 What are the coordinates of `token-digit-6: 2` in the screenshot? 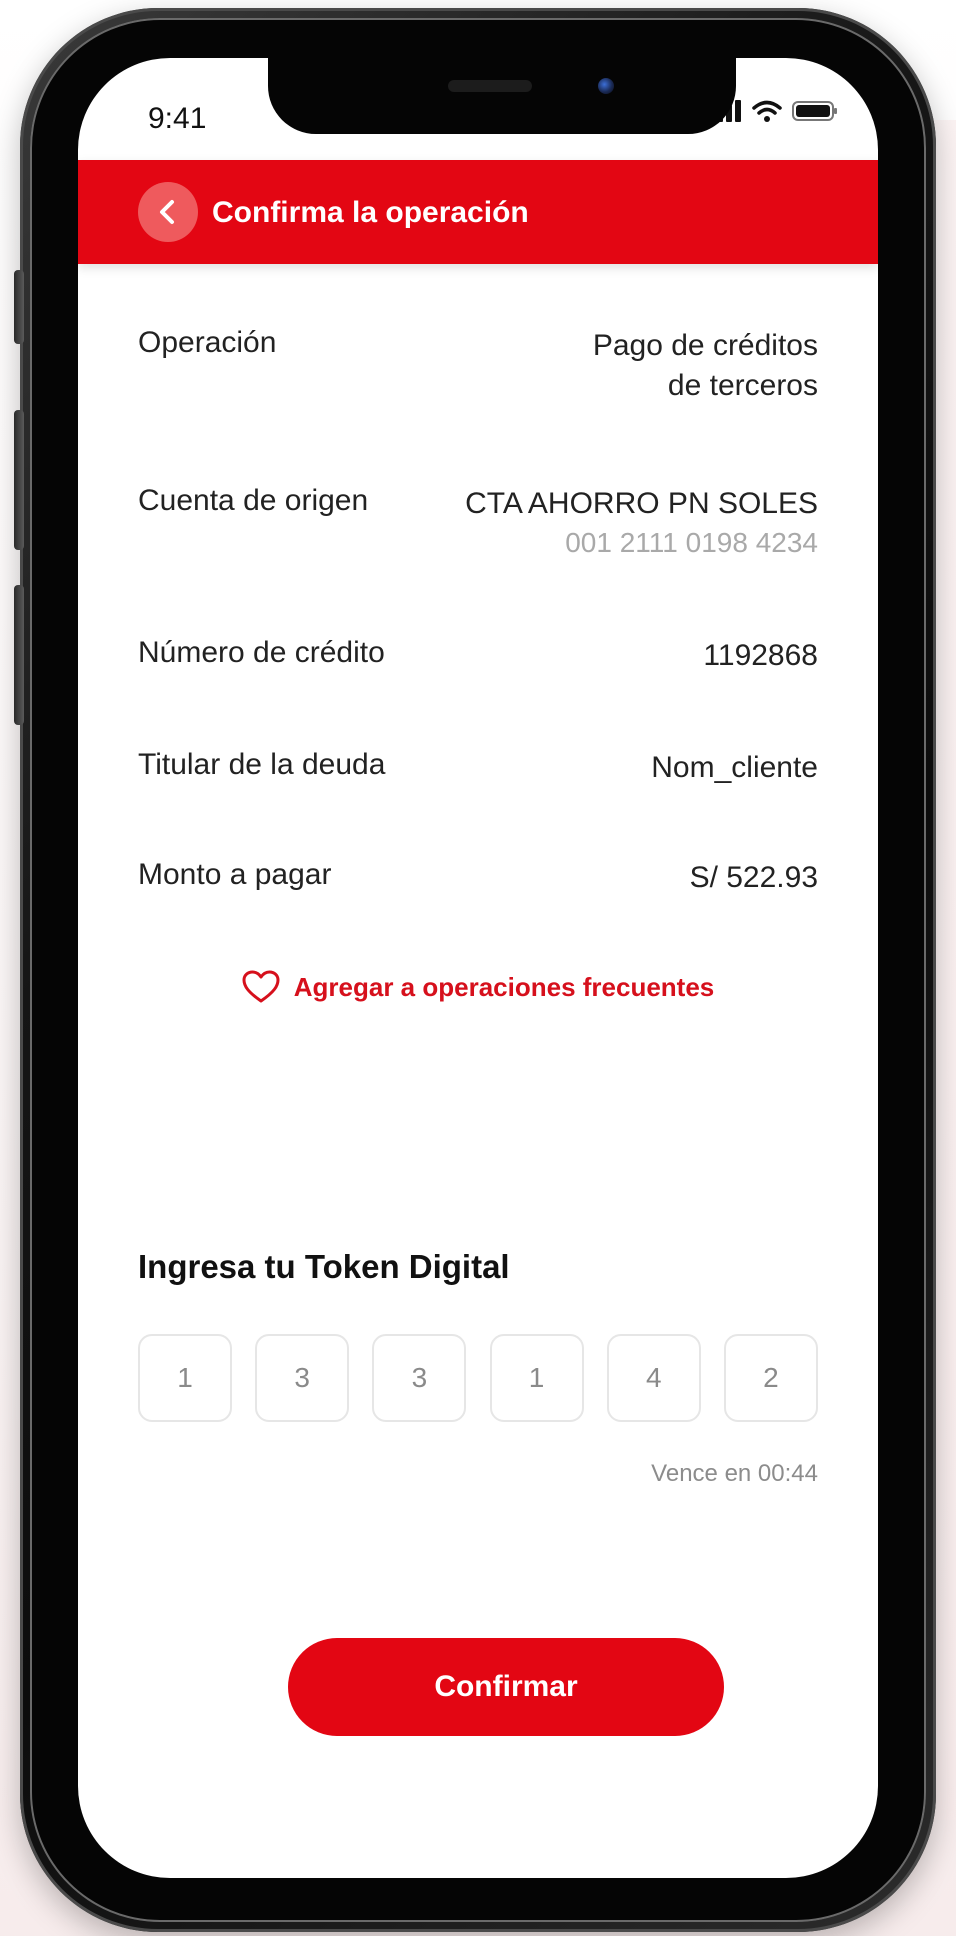 It's located at (770, 1378).